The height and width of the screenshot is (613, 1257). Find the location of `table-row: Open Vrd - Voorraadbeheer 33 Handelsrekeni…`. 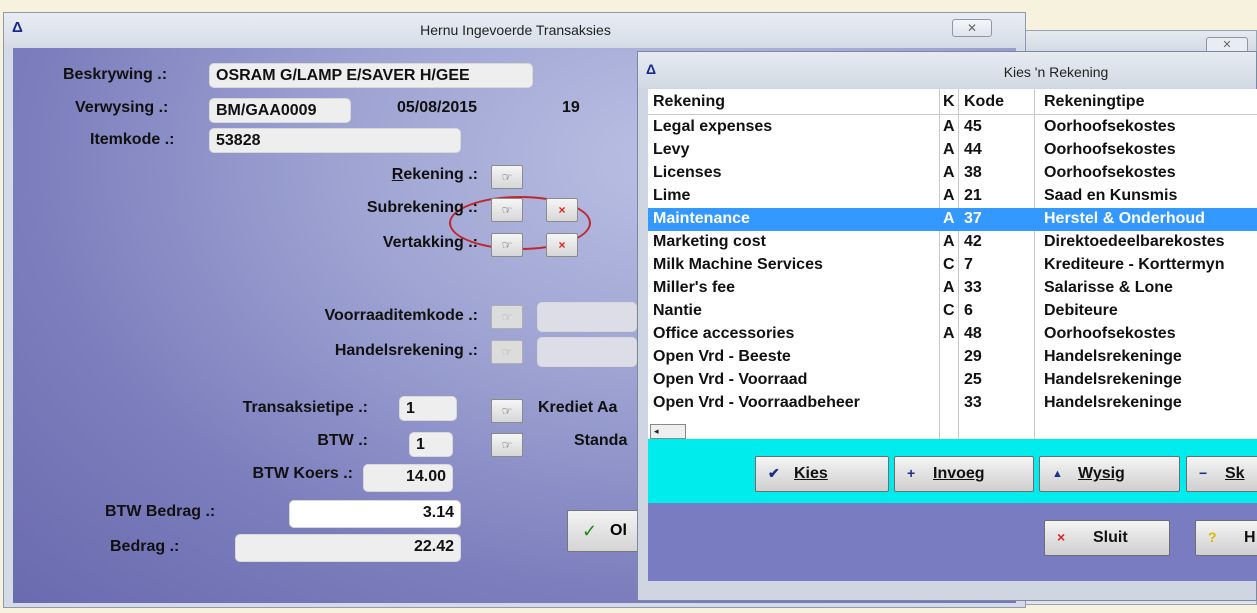

table-row: Open Vrd - Voorraadbeheer 33 Handelsrekeni… is located at coordinates (952, 403).